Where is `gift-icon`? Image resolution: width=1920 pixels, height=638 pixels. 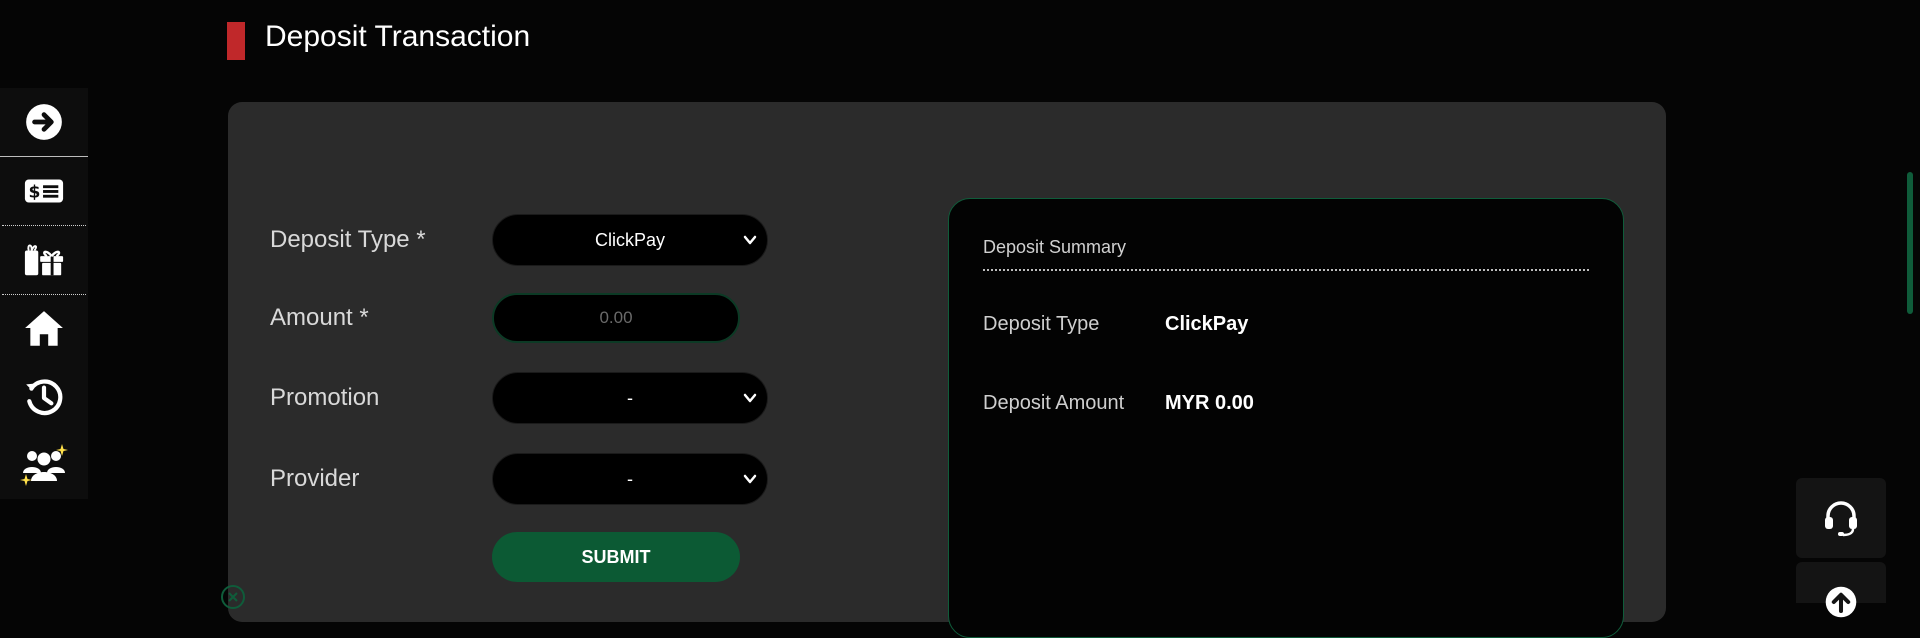 gift-icon is located at coordinates (44, 260).